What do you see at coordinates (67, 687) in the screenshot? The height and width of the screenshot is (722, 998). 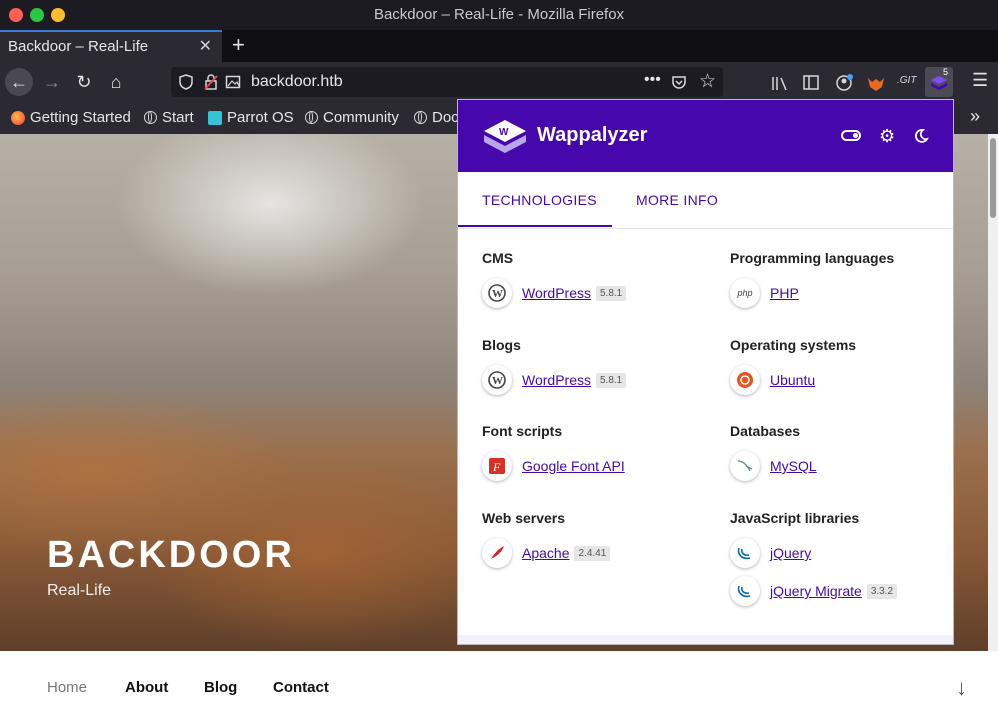 I see `nav-home: Home` at bounding box center [67, 687].